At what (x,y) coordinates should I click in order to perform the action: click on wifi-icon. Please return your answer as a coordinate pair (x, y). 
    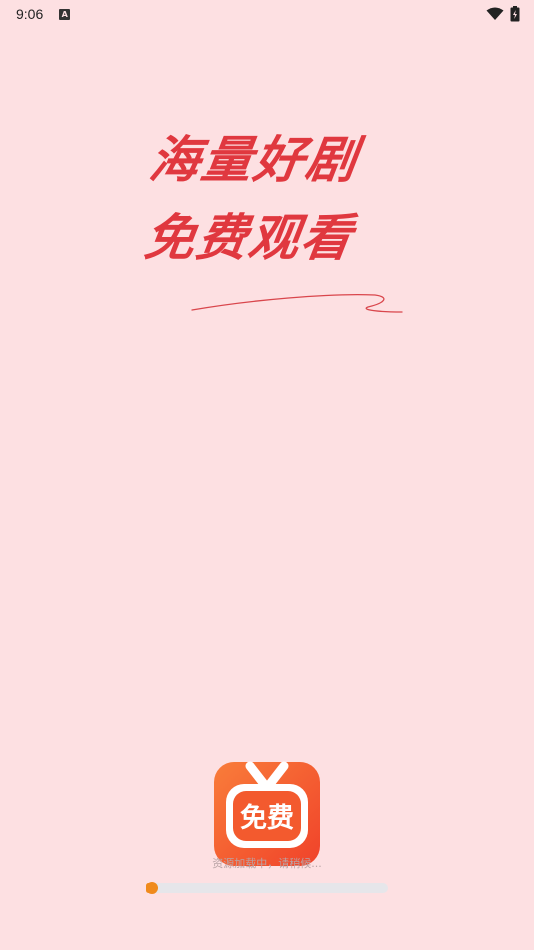
    Looking at the image, I should click on (495, 13).